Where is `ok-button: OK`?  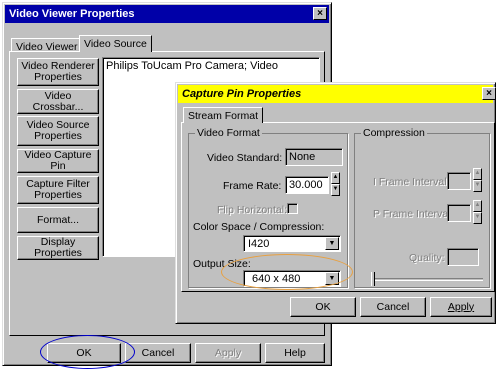 ok-button: OK is located at coordinates (84, 353).